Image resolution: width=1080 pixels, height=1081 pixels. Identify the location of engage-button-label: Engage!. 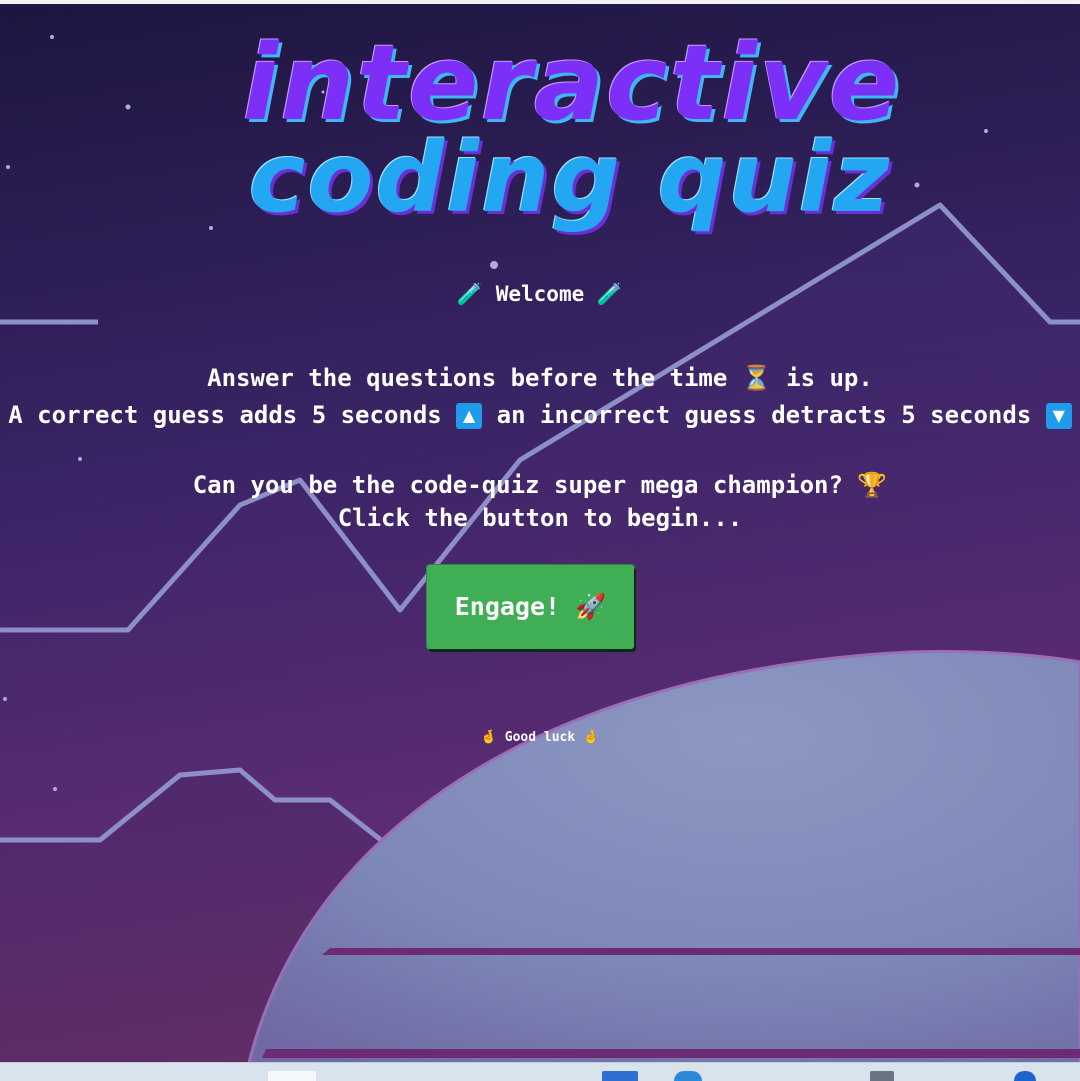
(507, 606).